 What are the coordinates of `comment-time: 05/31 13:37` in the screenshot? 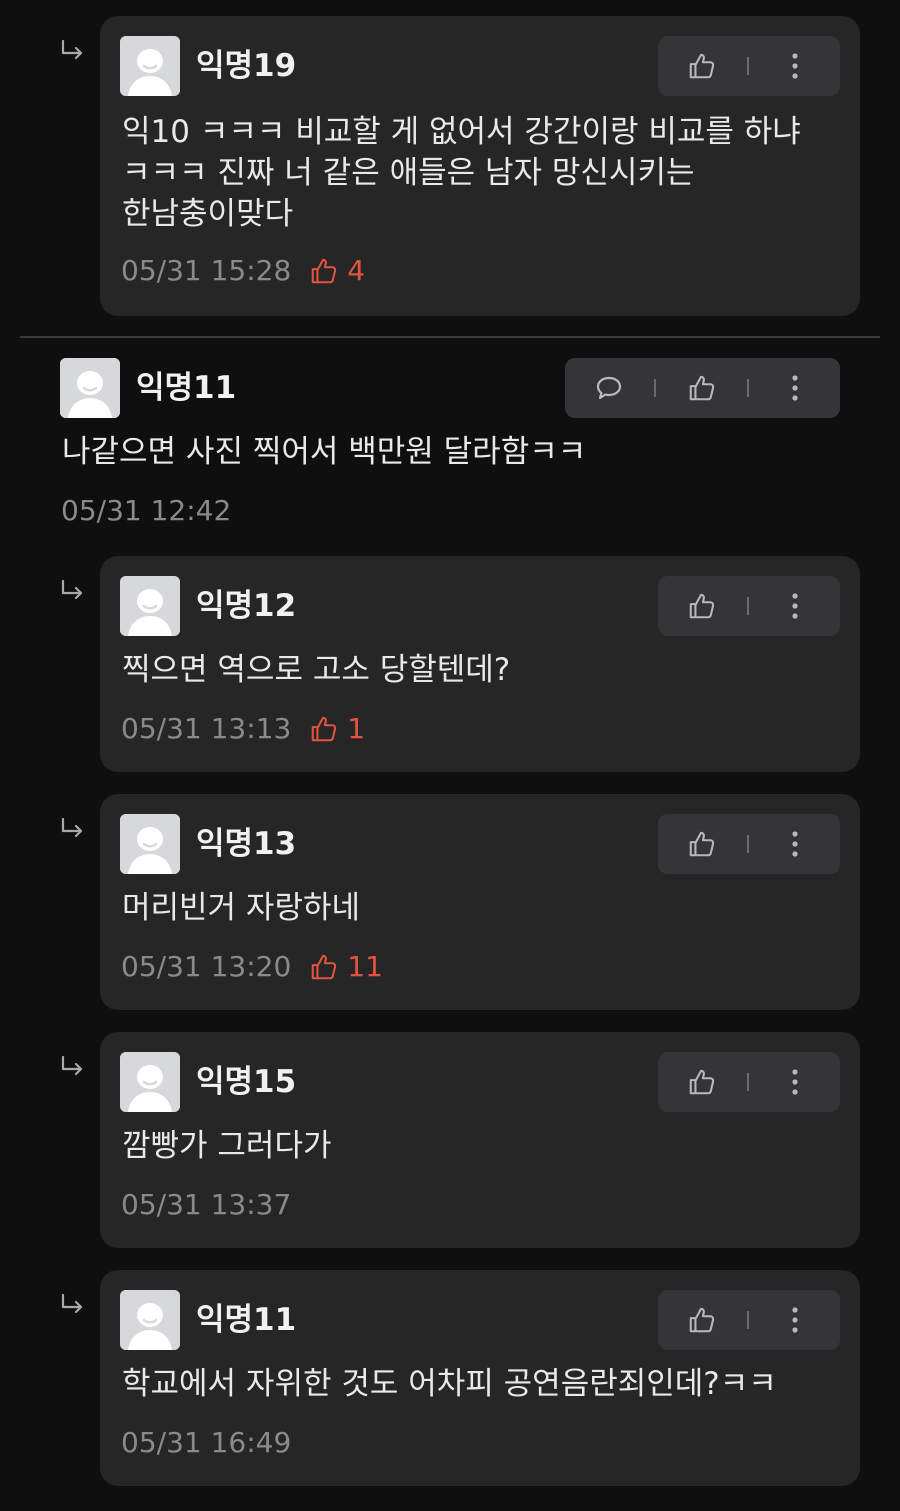 It's located at (206, 1204).